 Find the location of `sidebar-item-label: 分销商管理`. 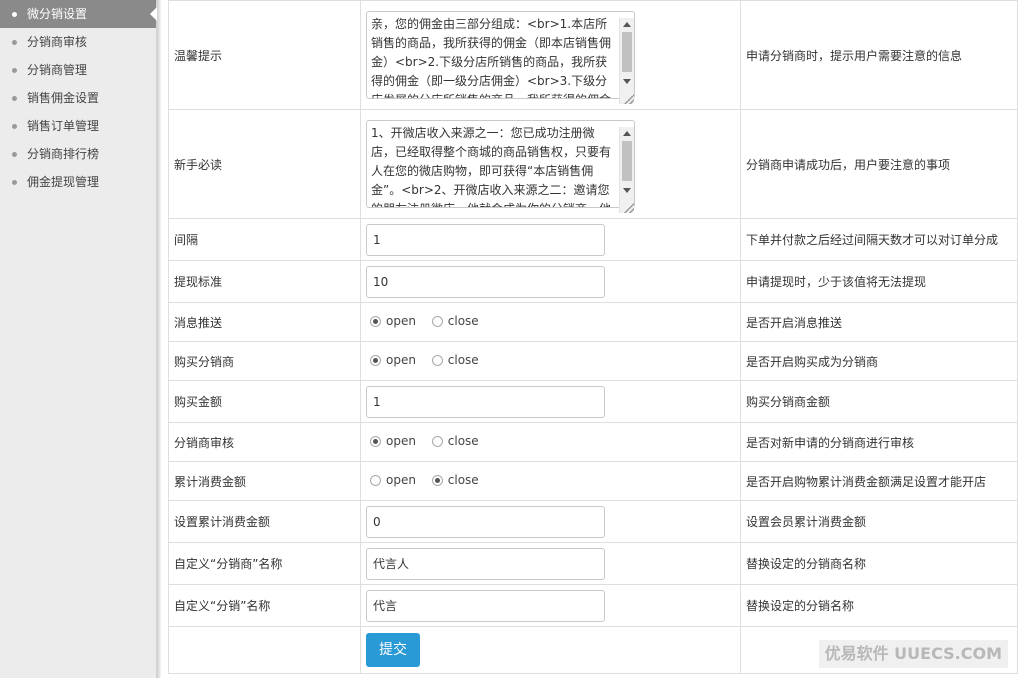

sidebar-item-label: 分销商管理 is located at coordinates (57, 70).